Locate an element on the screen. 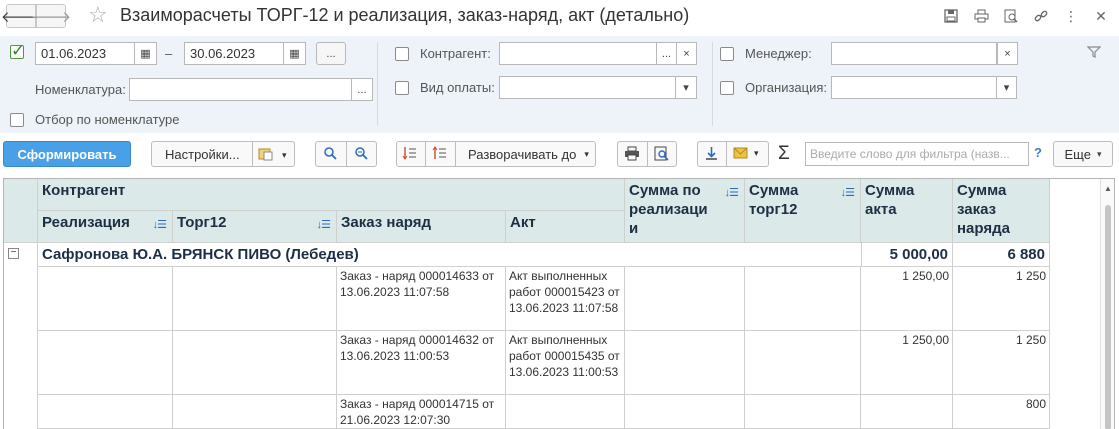  header-kontragent: Контрагент is located at coordinates (331, 195).